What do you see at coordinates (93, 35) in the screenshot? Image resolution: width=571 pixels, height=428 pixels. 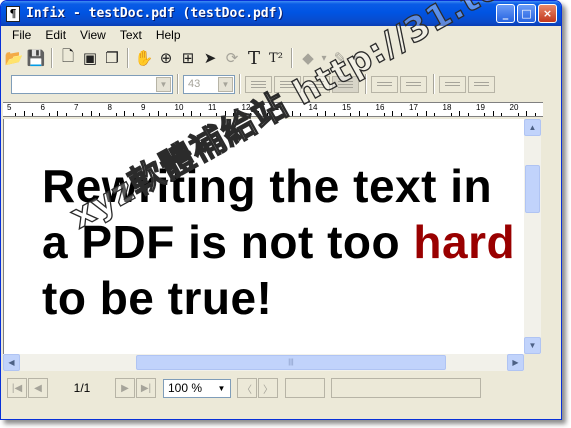 I see `menu-view: View` at bounding box center [93, 35].